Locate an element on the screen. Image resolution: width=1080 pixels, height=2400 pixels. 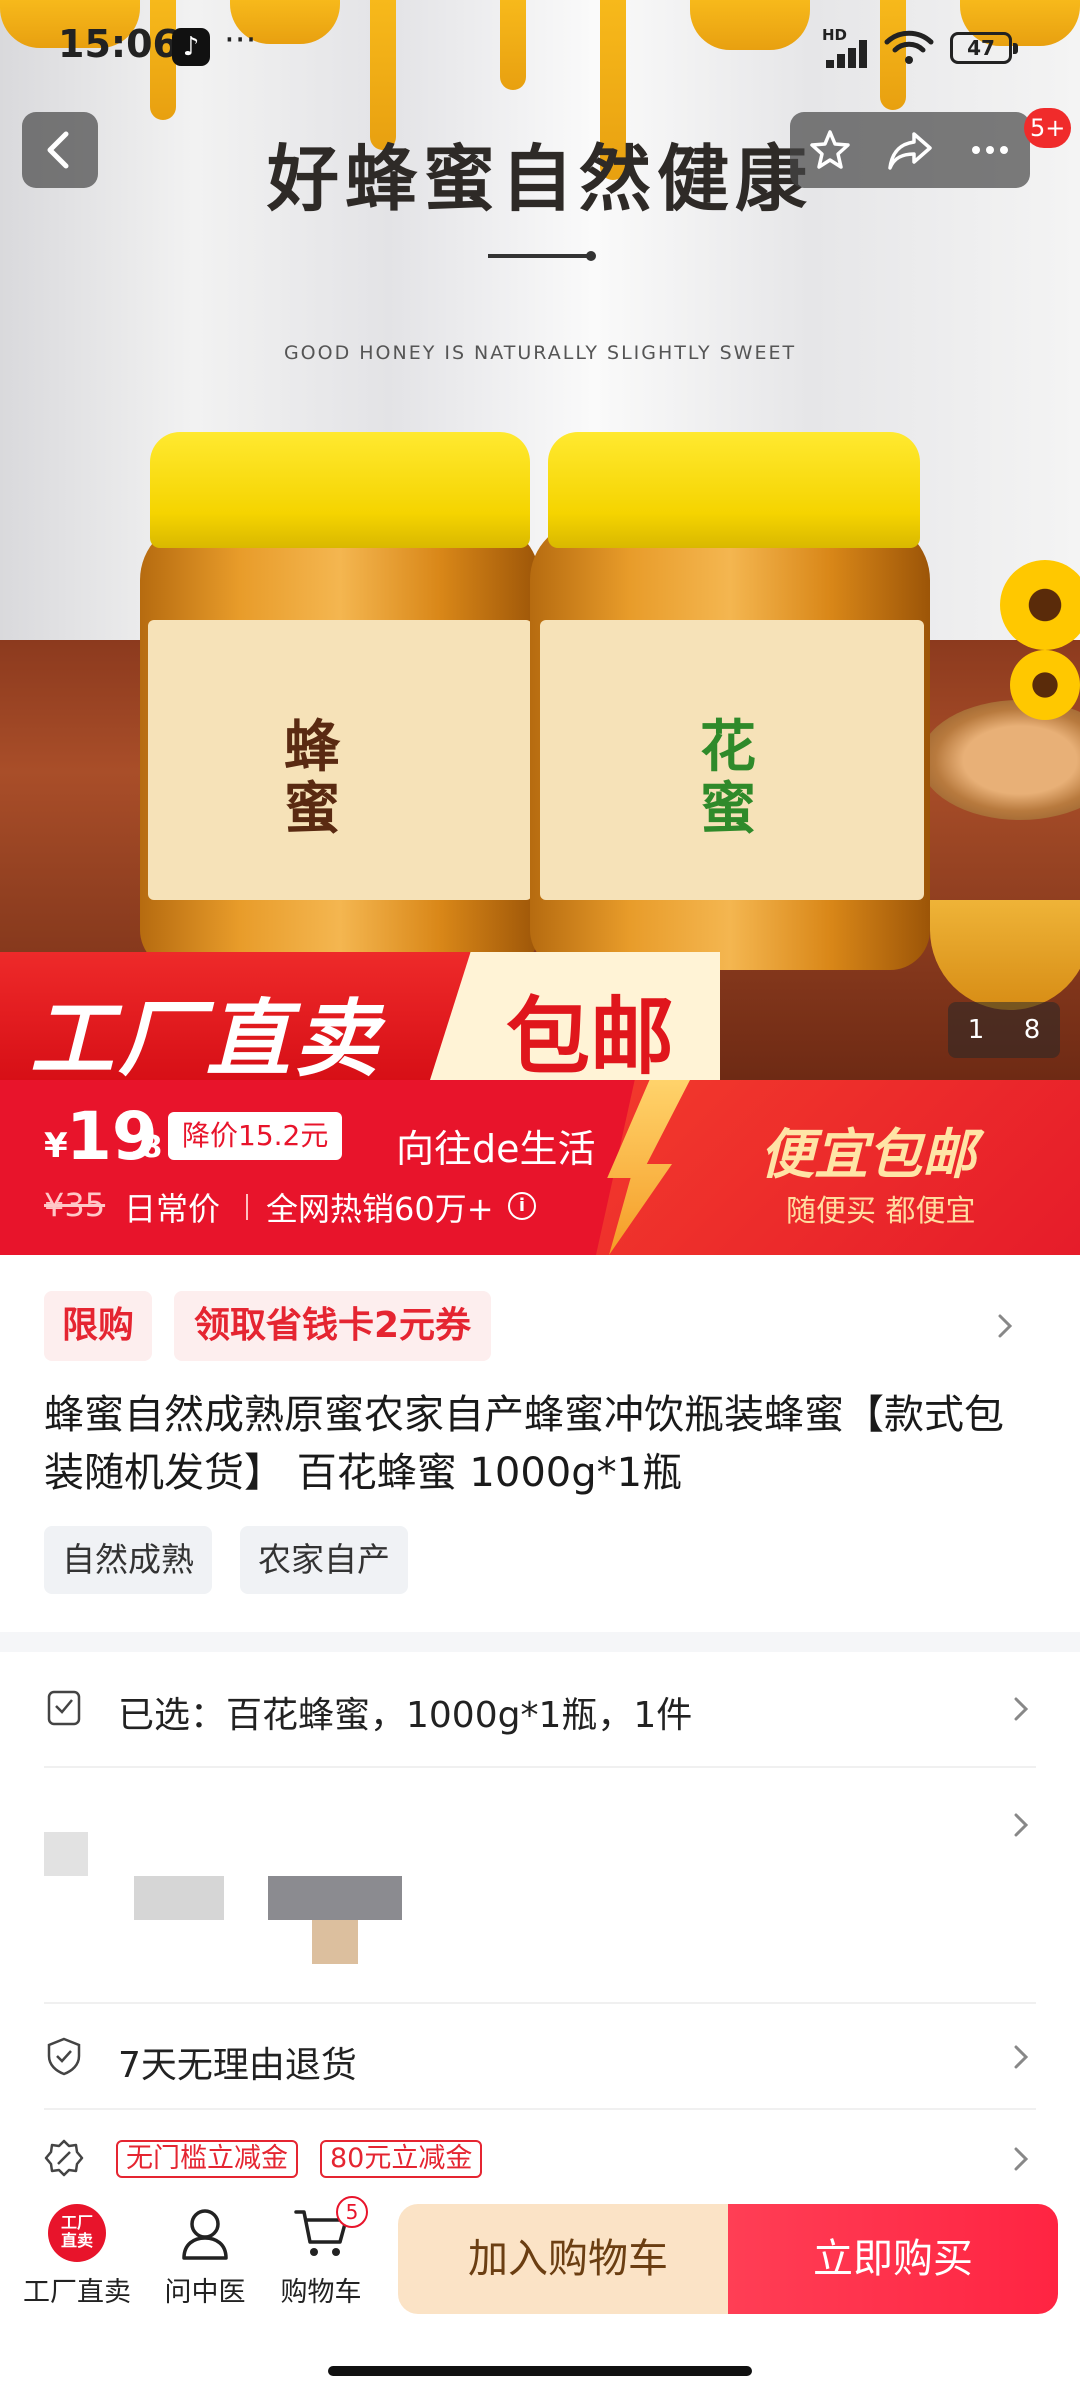
shop-name: 向往de生活 is located at coordinates (496, 1145).